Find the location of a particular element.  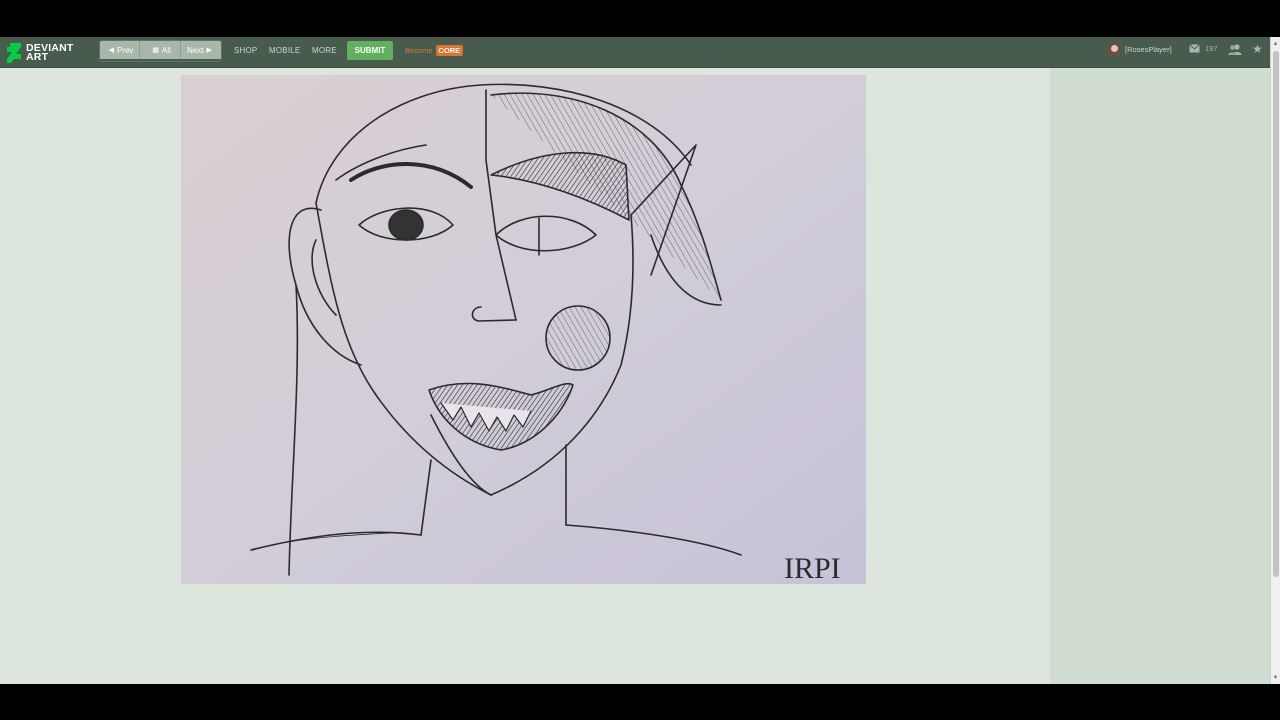

prev-button: ◀ Prev is located at coordinates (120, 50).